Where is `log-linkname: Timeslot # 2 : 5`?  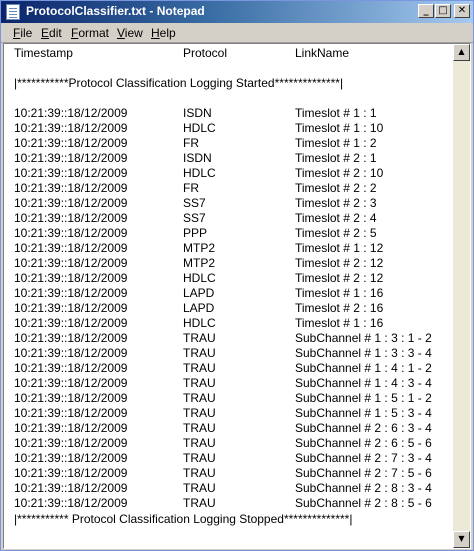
log-linkname: Timeslot # 2 : 5 is located at coordinates (336, 233).